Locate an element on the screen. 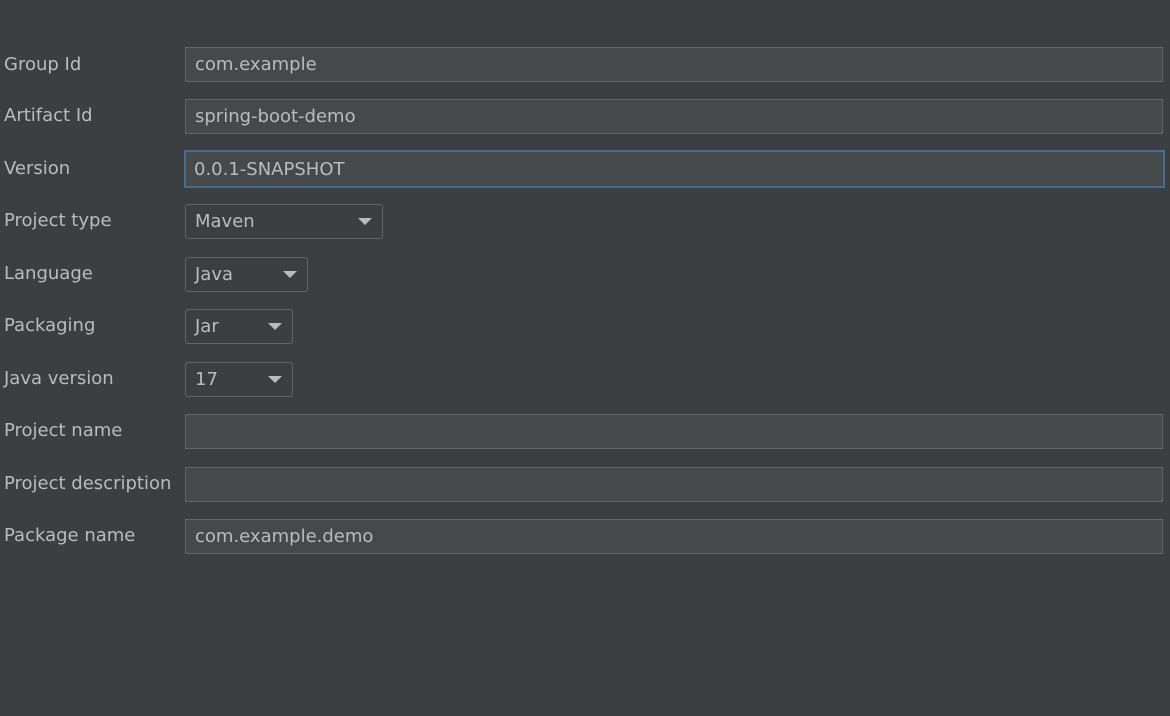 This screenshot has height=716, width=1170. project-type-label: Project type is located at coordinates (58, 220).